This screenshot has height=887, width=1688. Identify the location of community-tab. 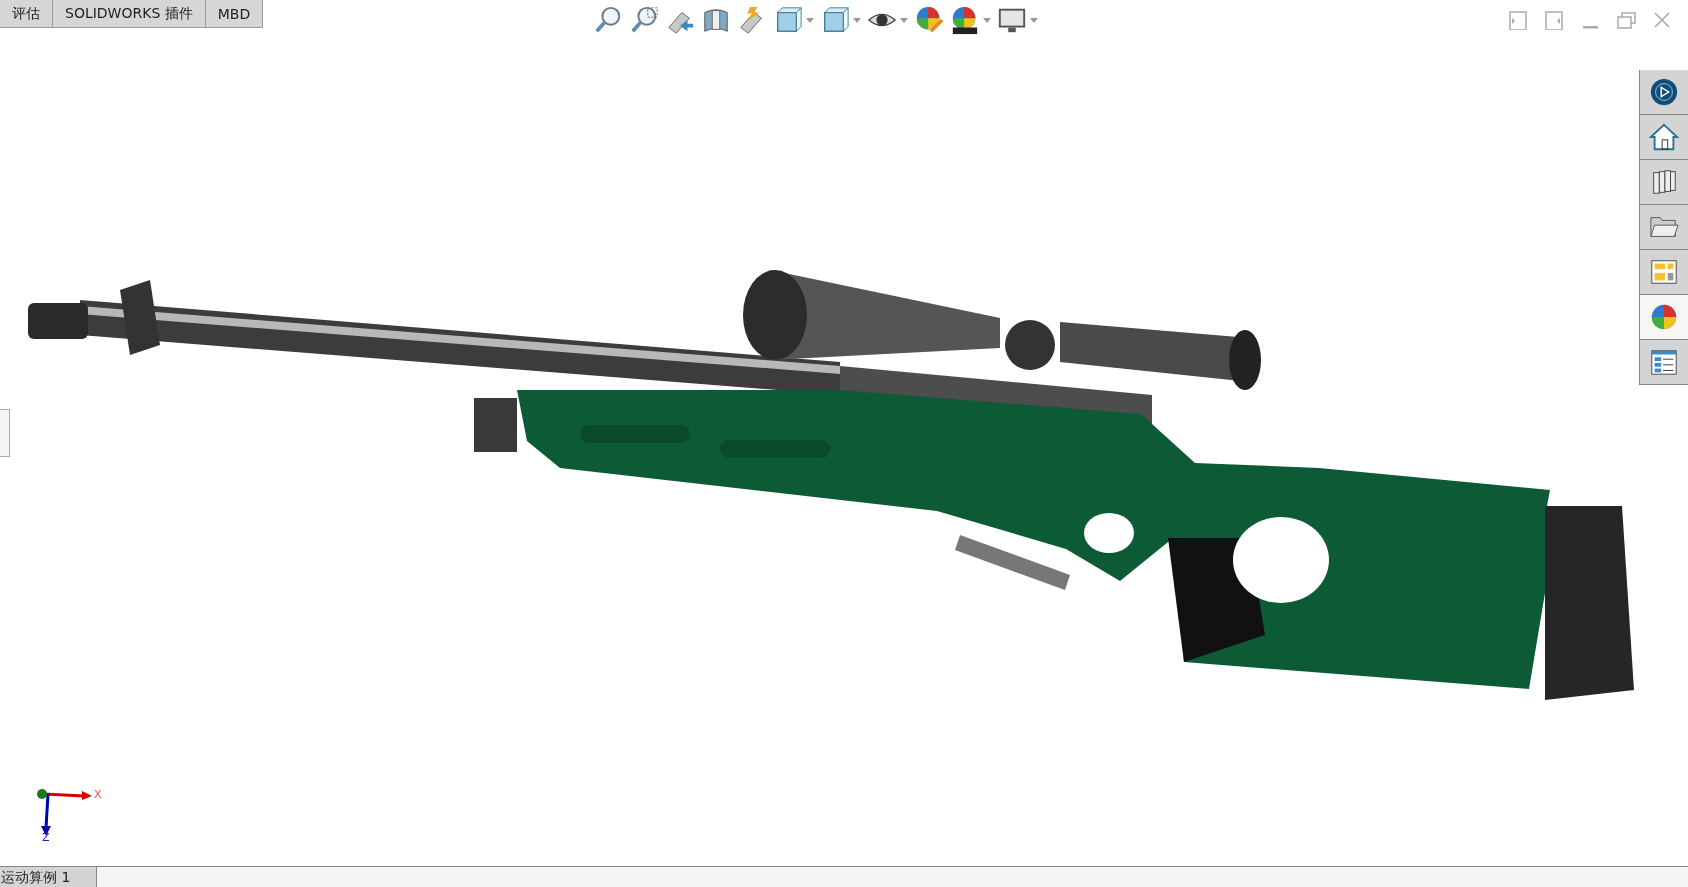
(1664, 92).